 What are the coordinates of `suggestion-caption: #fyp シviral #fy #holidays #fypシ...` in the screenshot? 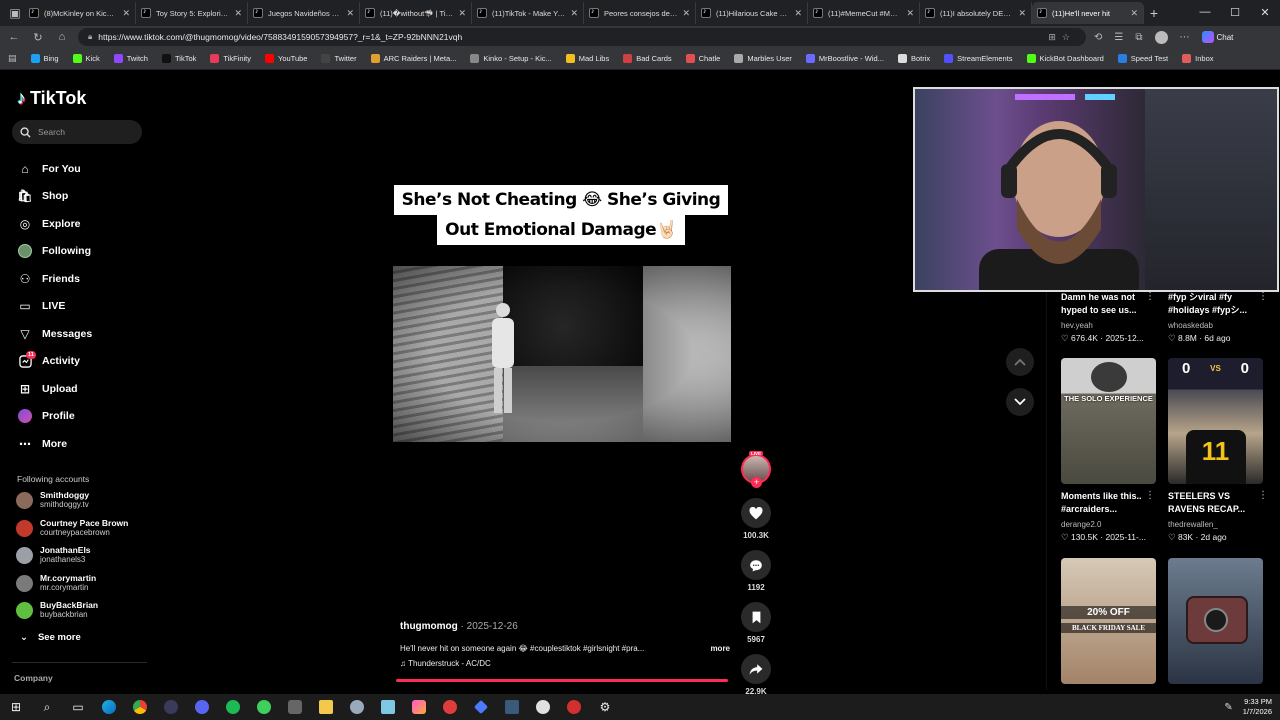 It's located at (1215, 304).